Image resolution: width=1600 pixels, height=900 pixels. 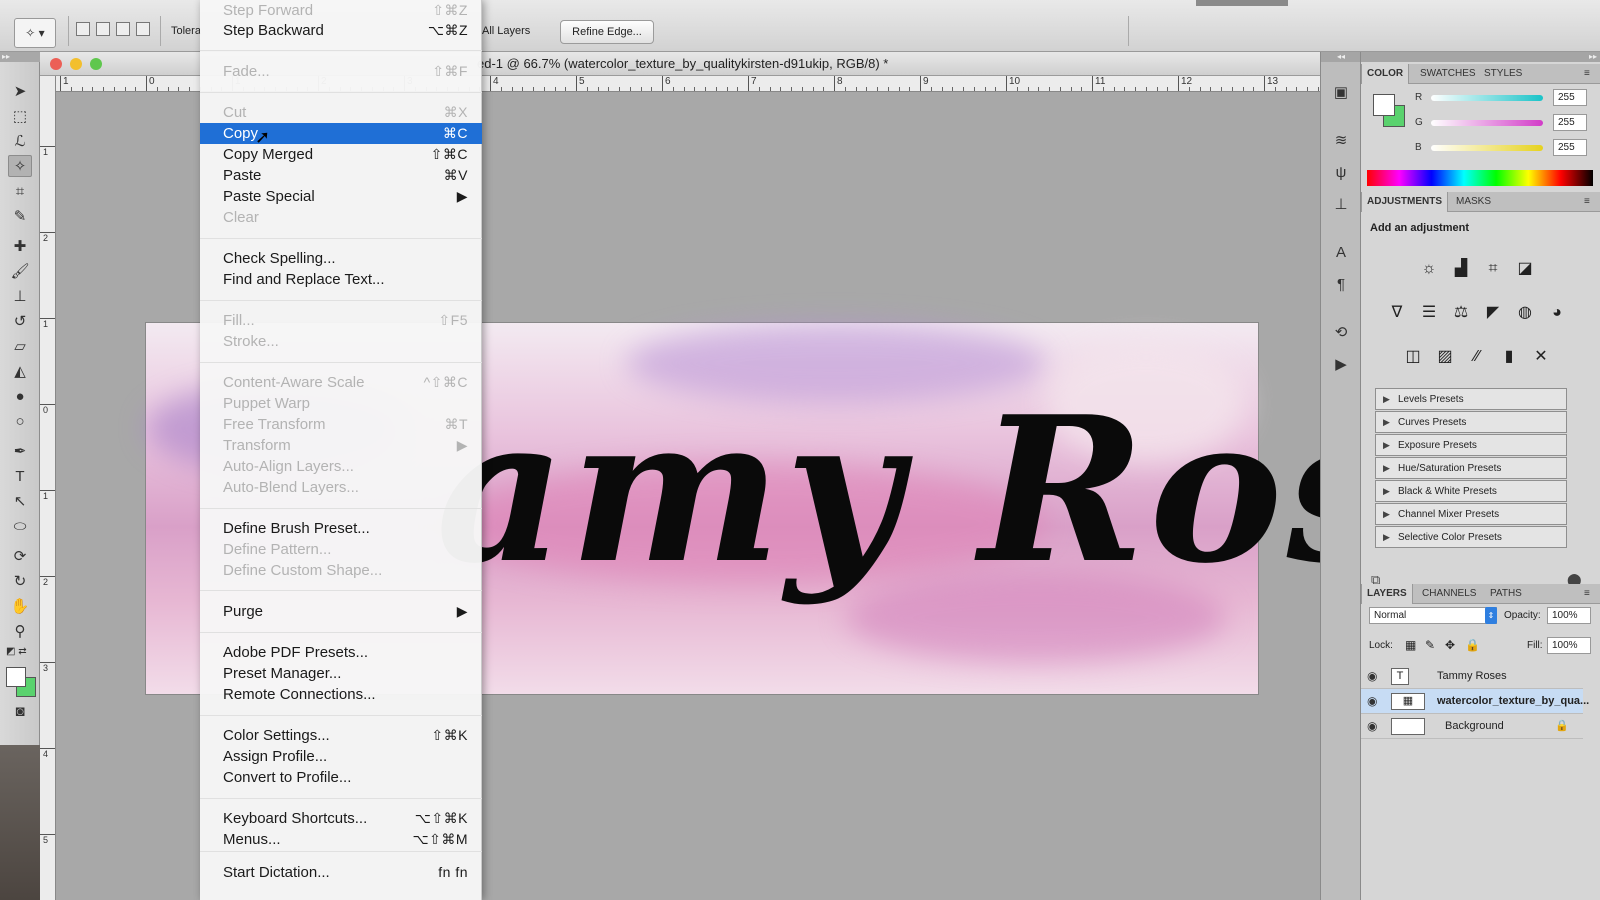 I want to click on preset-row: ▶ Channel Mixer Presets, so click(x=1471, y=514).